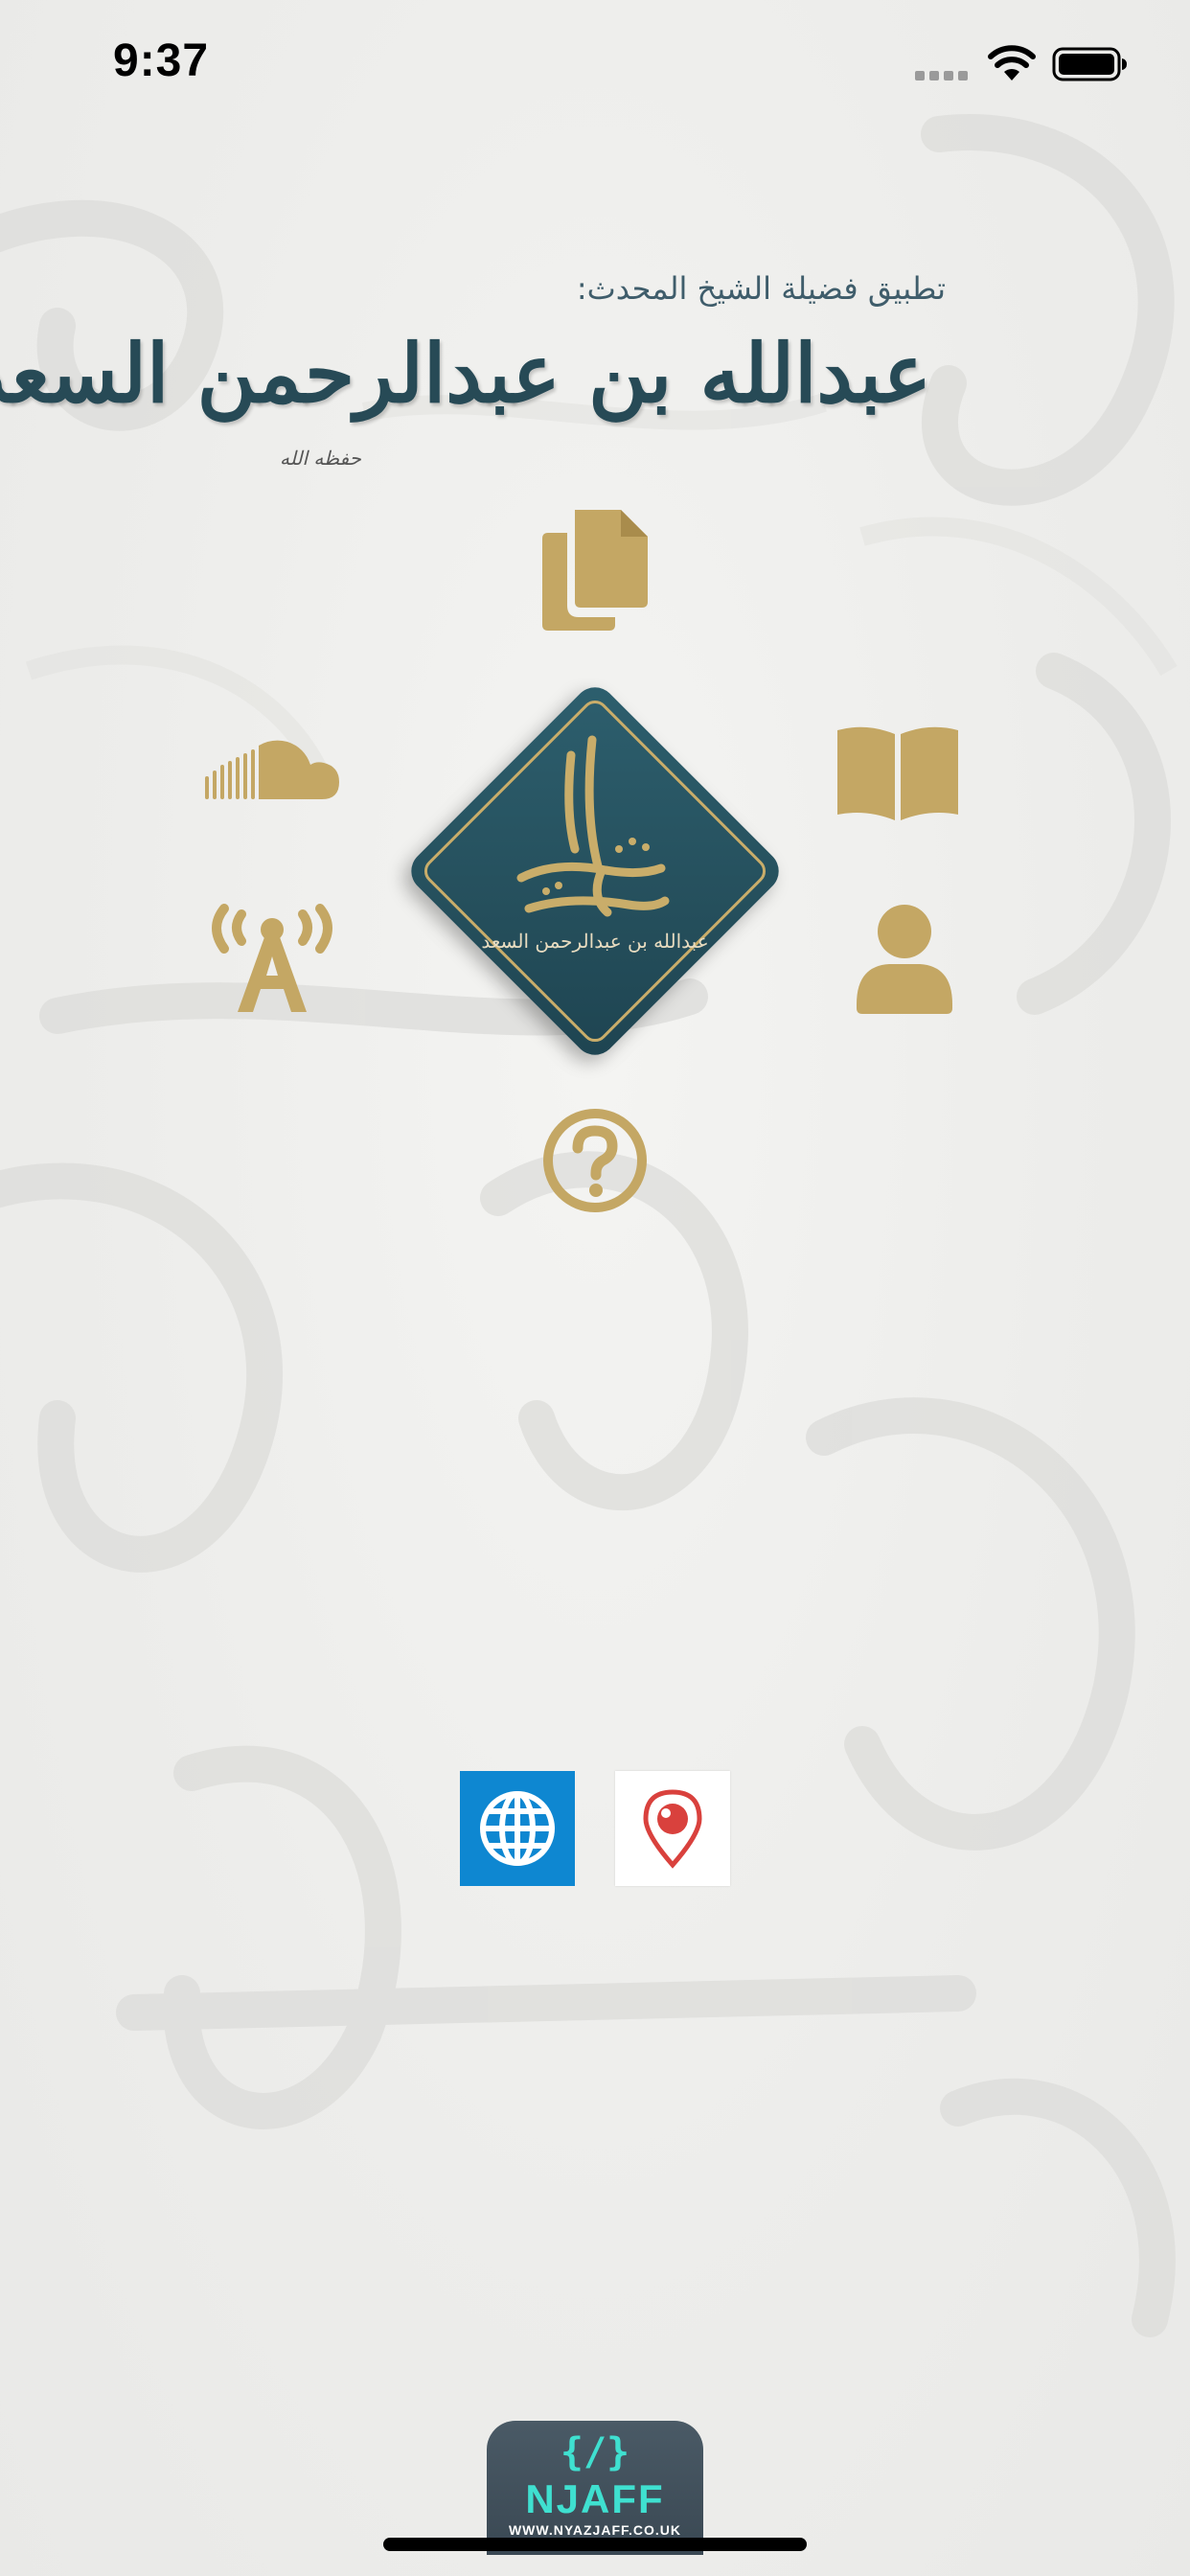  I want to click on cellular-signal-icon, so click(942, 75).